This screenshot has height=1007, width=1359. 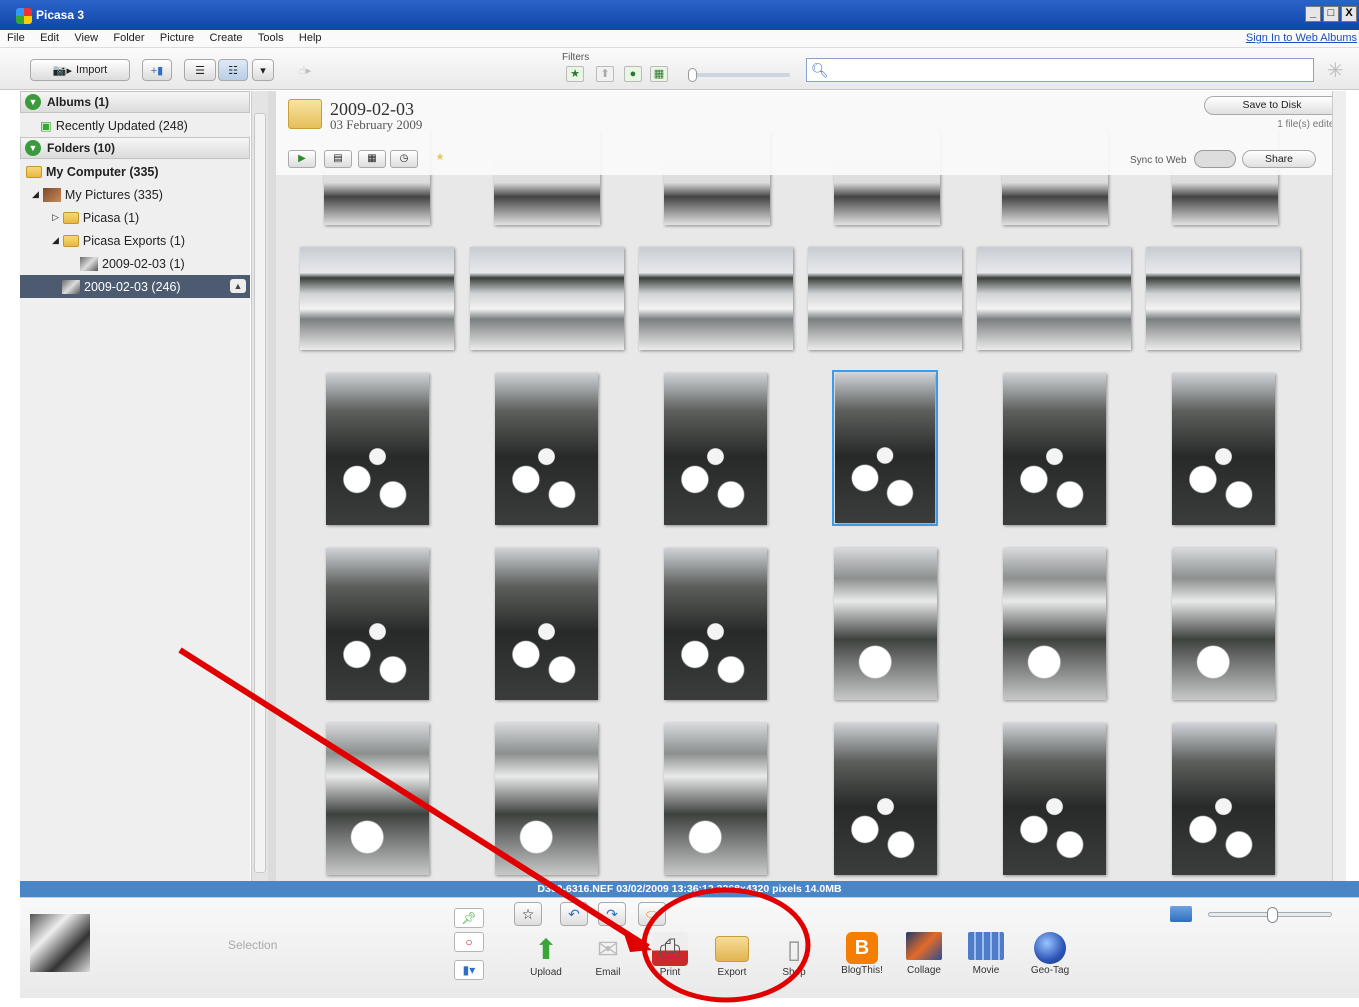 I want to click on geotag-tray-button: Geo-Tag, so click(x=1050, y=954).